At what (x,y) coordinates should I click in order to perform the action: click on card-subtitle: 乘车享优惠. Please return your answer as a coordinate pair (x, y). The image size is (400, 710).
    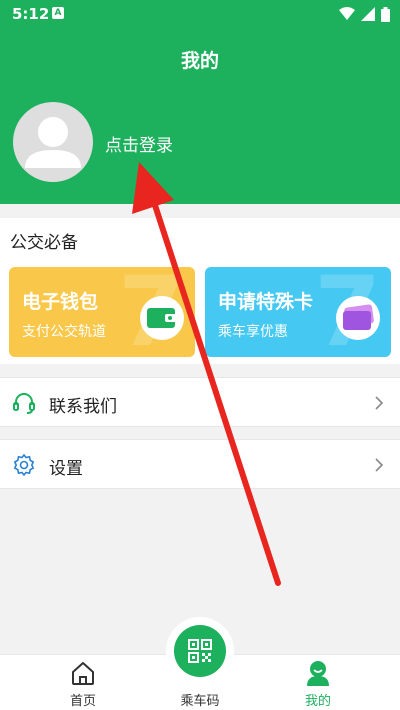
    Looking at the image, I should click on (253, 332).